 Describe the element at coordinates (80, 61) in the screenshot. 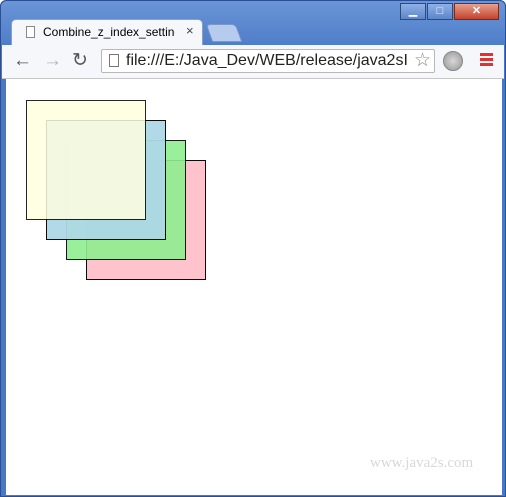

I see `reload-icon: ↻` at that location.